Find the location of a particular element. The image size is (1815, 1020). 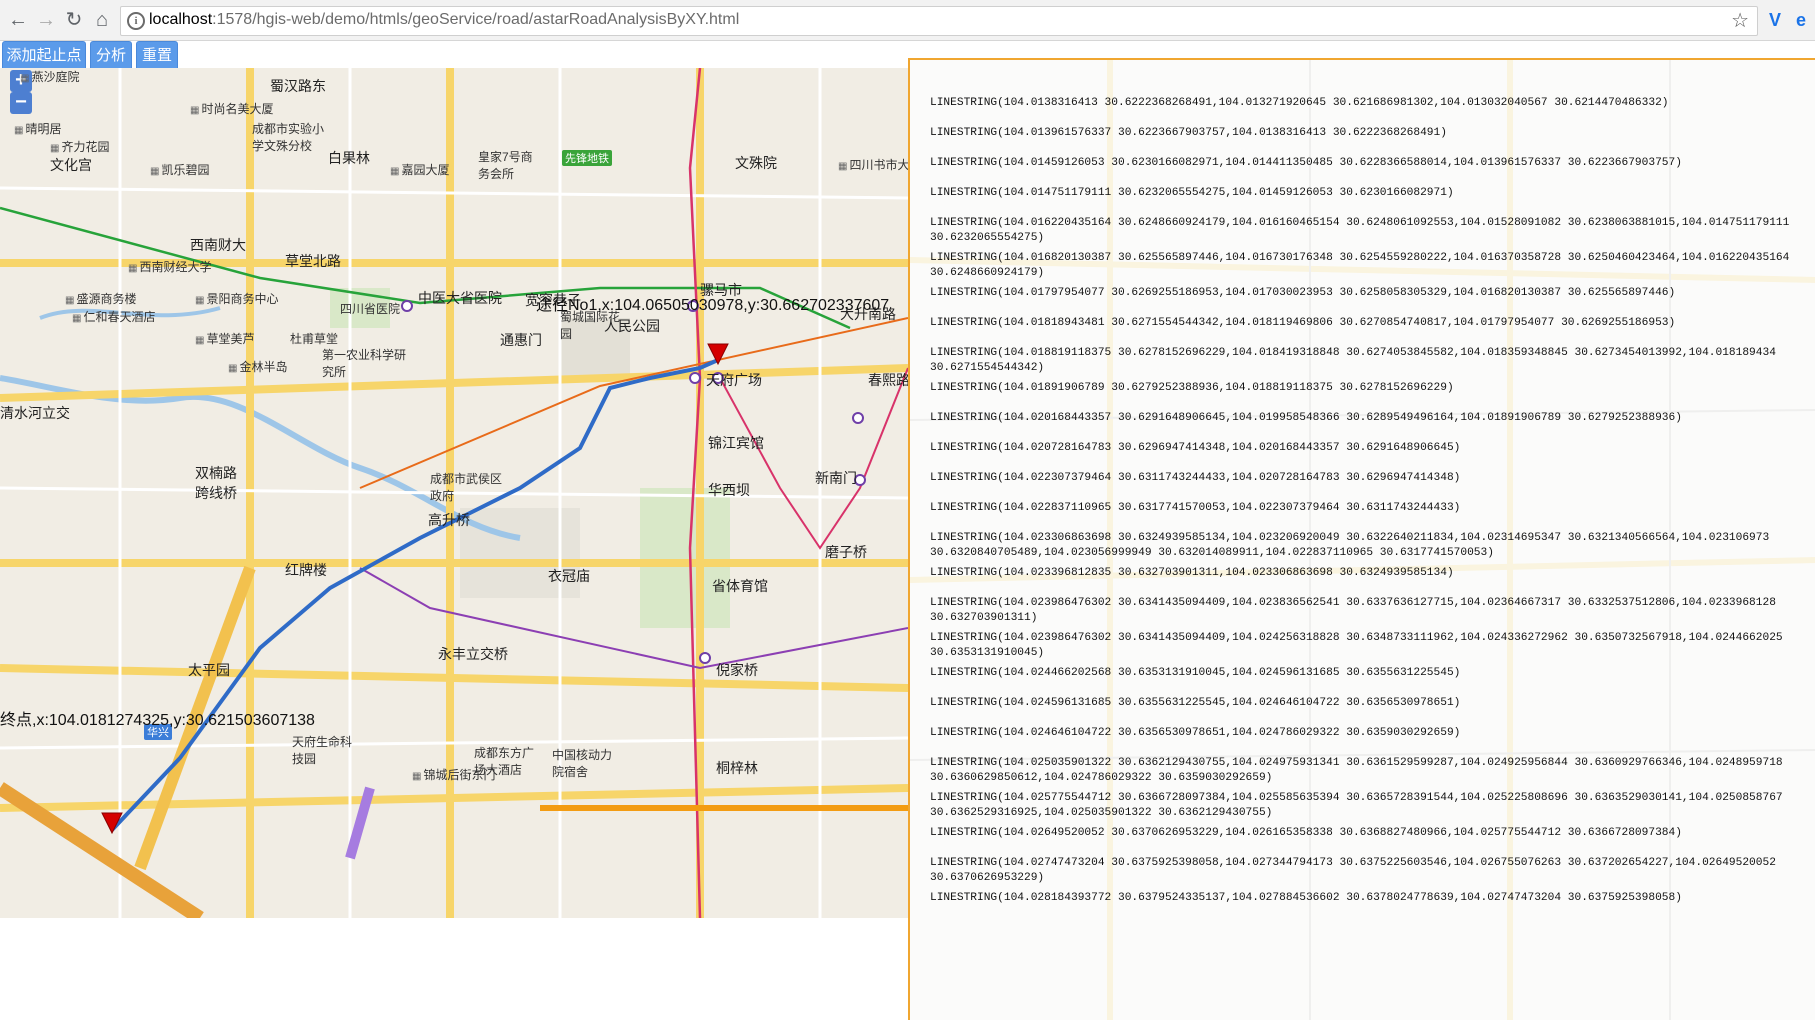

map-label: 桐梓林 is located at coordinates (737, 768).